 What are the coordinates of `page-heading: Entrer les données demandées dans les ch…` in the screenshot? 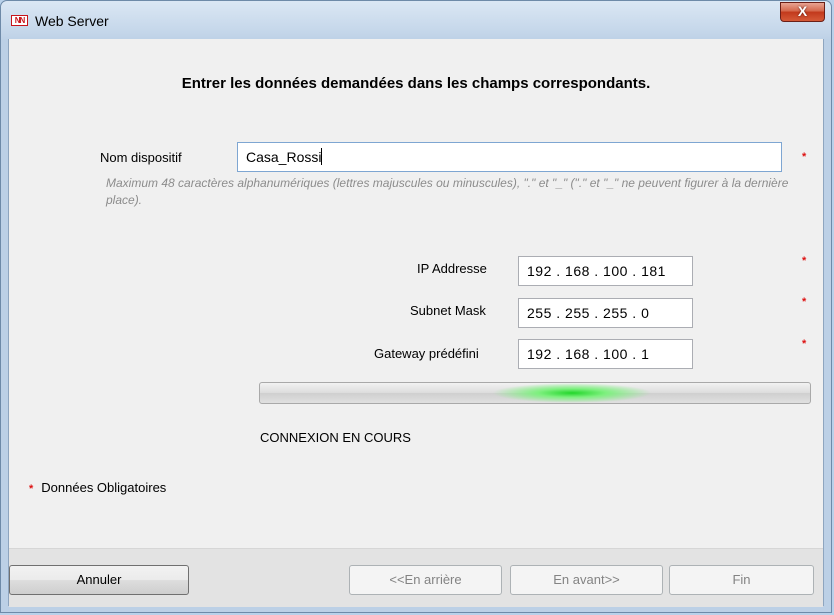 It's located at (416, 83).